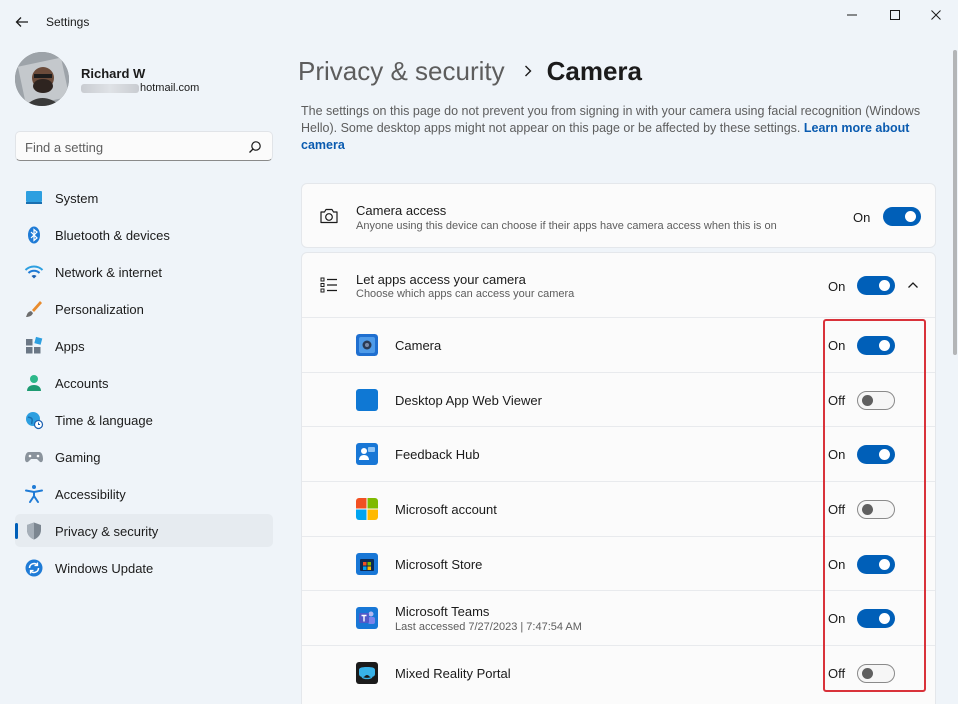 This screenshot has width=958, height=704. I want to click on sidebar-item-gaming: Gaming, so click(144, 456).